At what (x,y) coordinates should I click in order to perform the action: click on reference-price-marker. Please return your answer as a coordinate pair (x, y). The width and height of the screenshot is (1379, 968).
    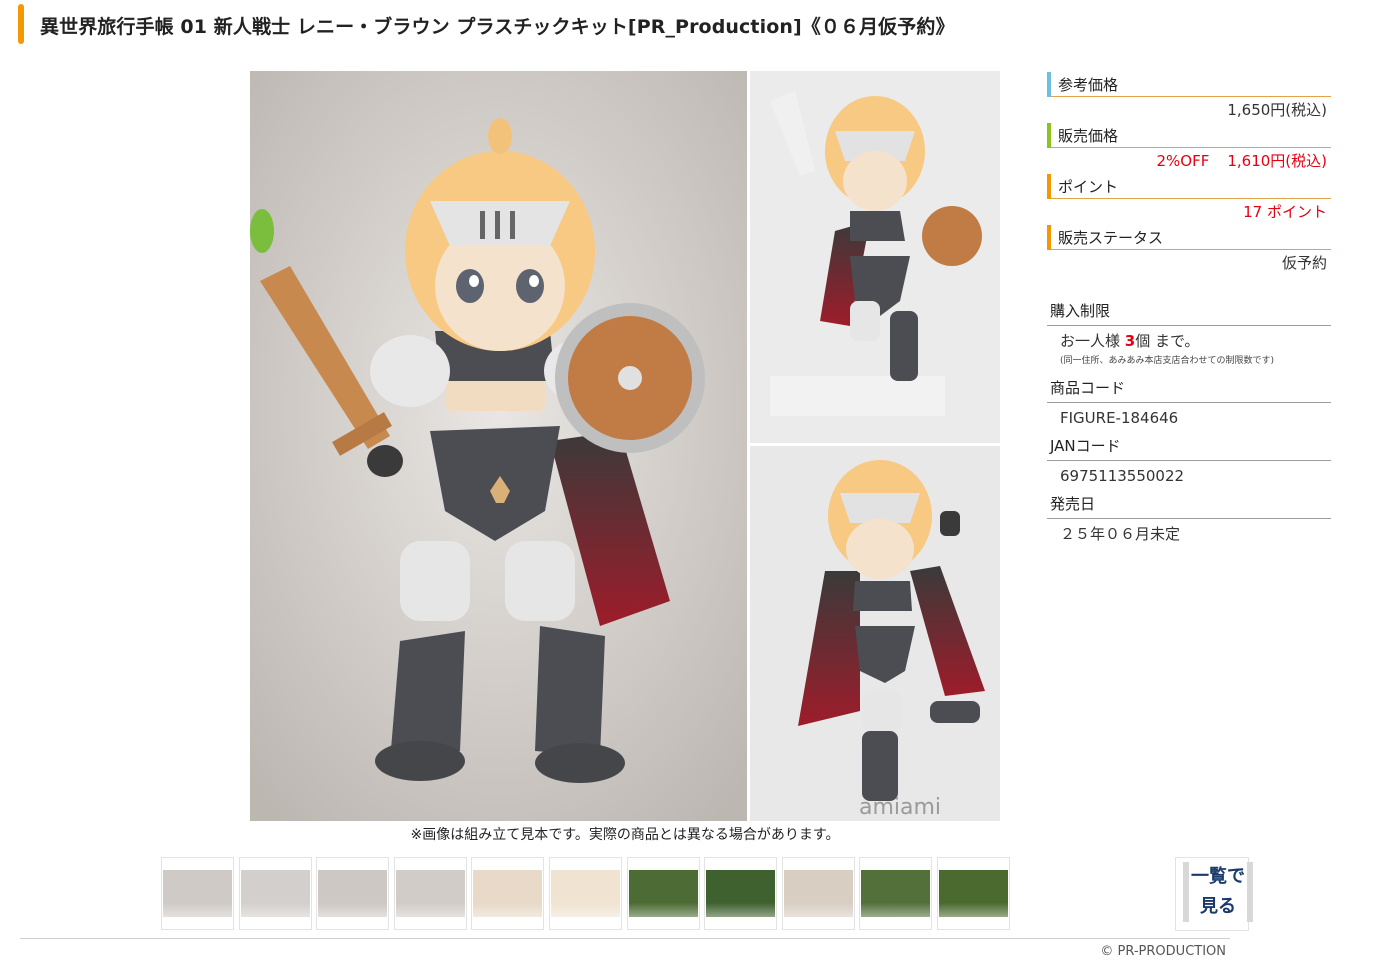
    Looking at the image, I should click on (1049, 84).